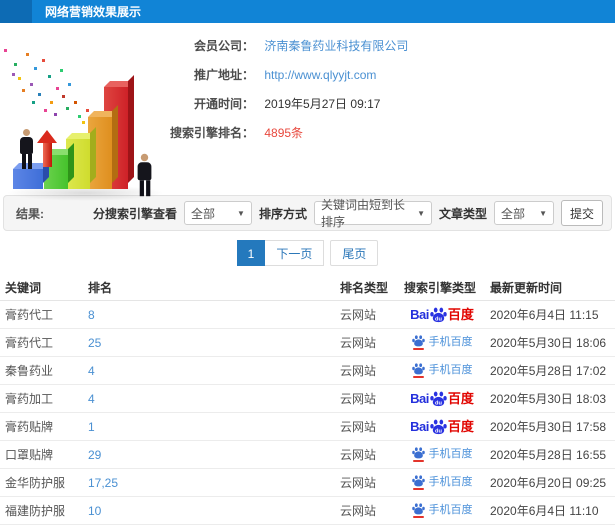 The image size is (615, 525). I want to click on table-header-row: 关键词 排名 排名类型 搜索引擎类型 最新更新时间, so click(307, 287).